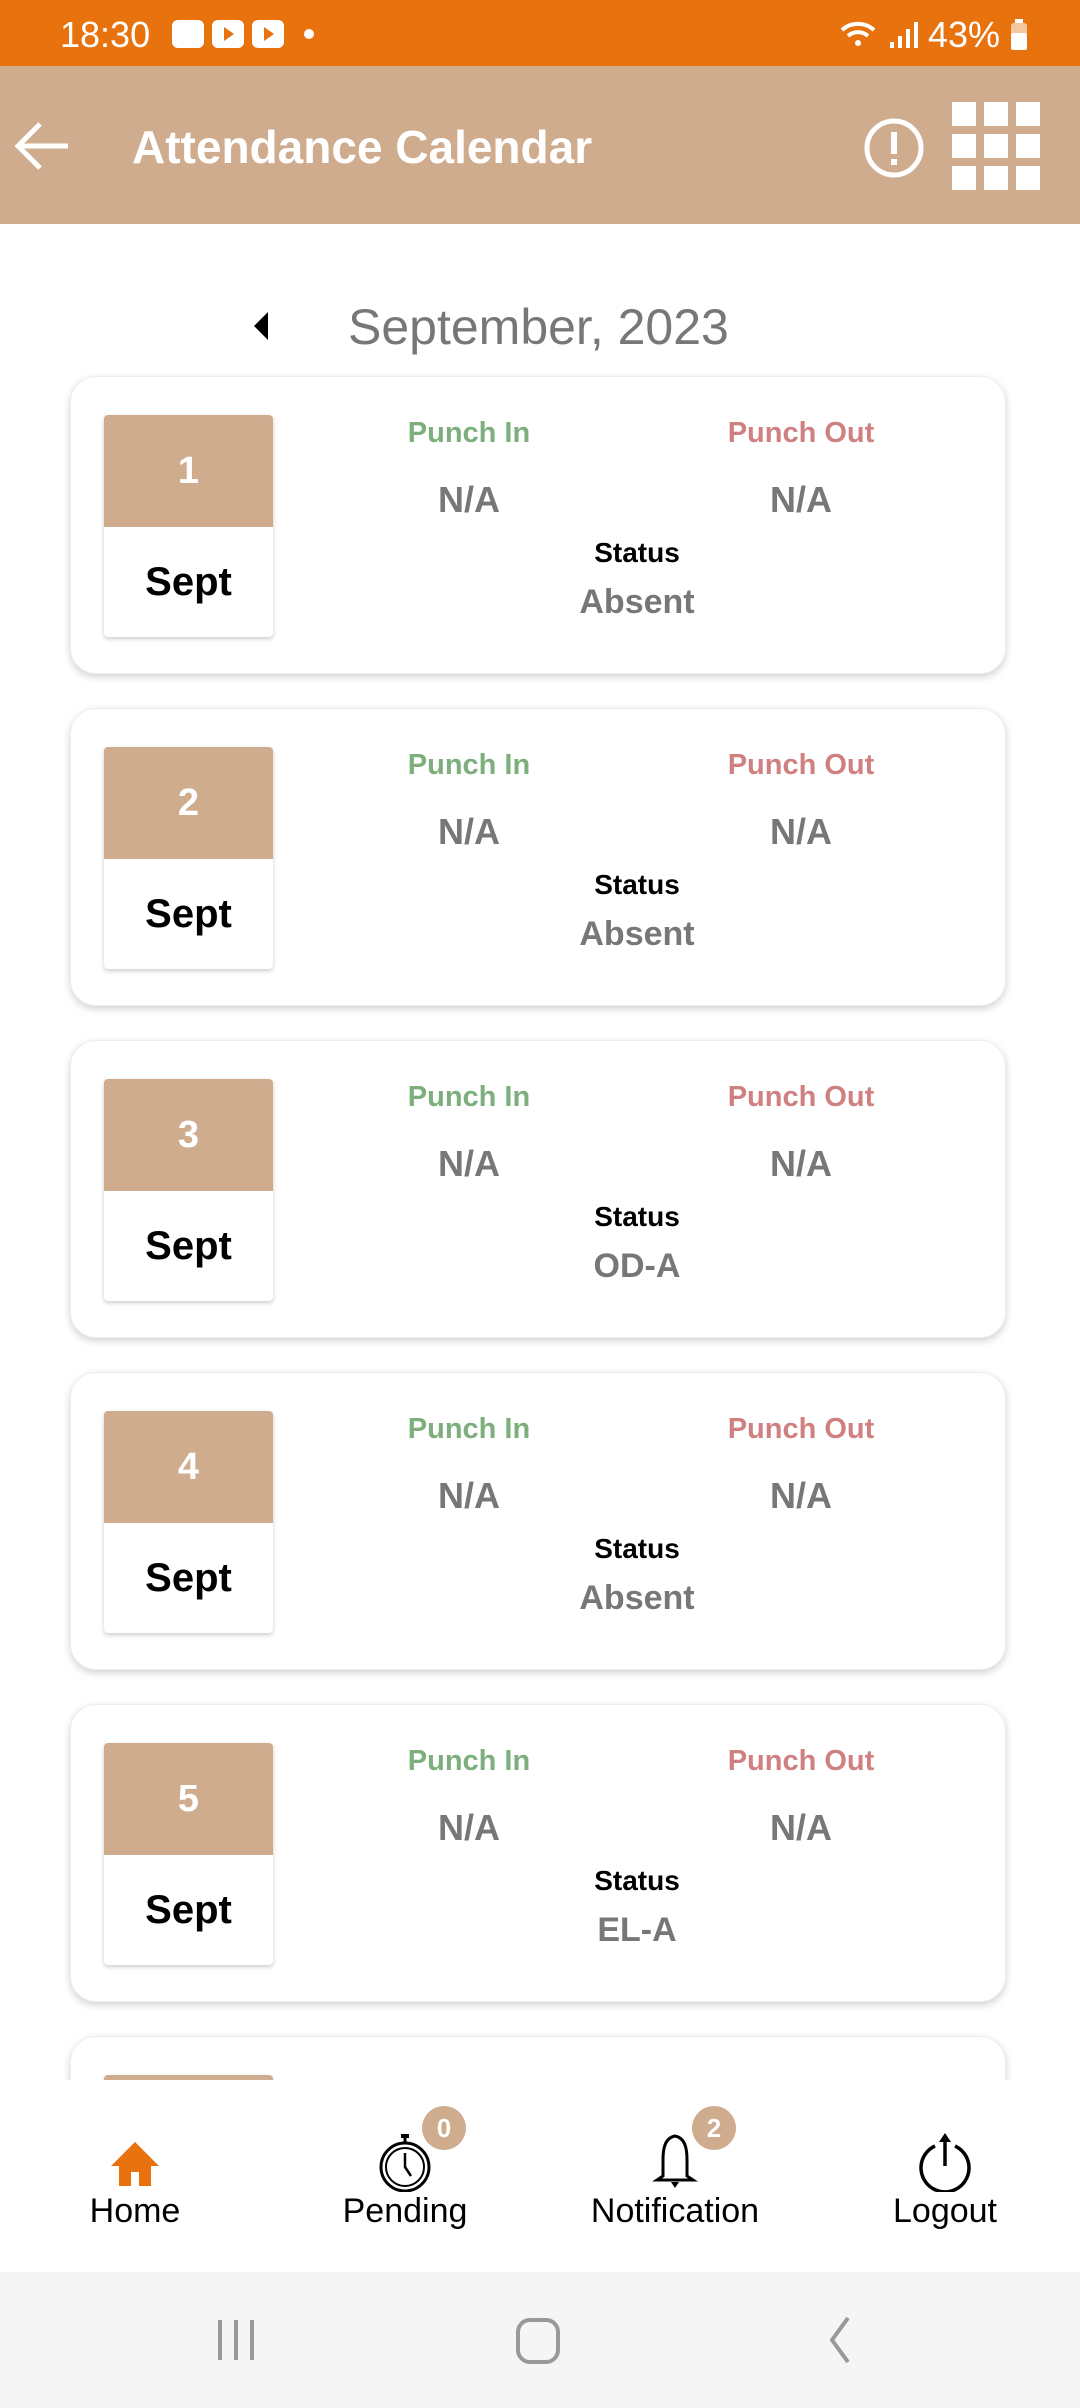  Describe the element at coordinates (945, 2162) in the screenshot. I see `power-icon` at that location.